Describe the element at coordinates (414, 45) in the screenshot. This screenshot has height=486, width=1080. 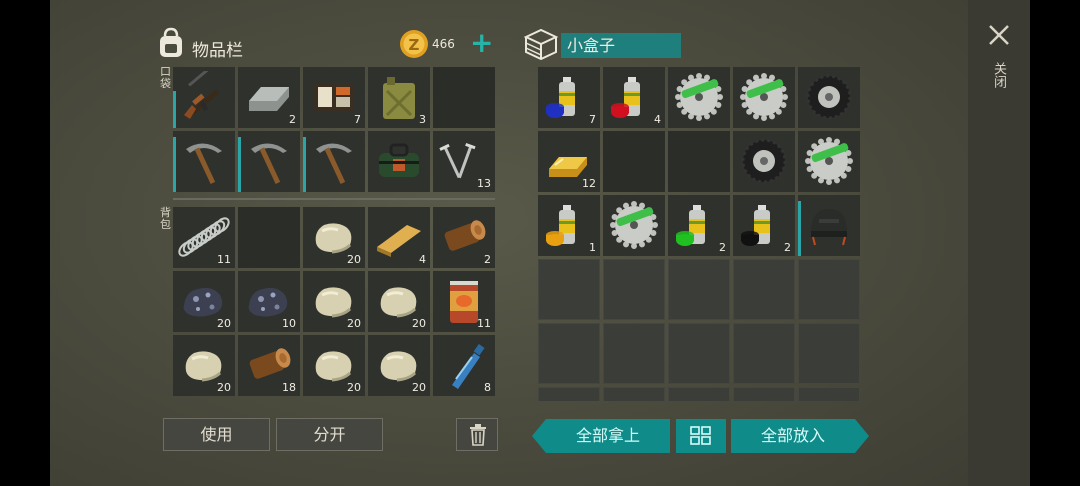
I see `svg-text: Z` at that location.